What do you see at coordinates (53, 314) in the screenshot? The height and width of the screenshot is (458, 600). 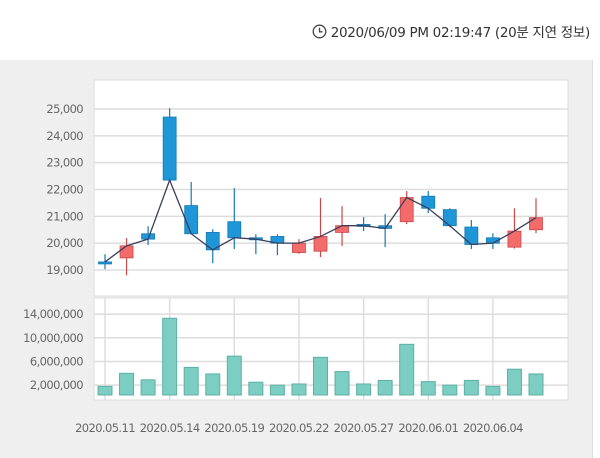 I see `volume-tick-label: 14,000,000` at bounding box center [53, 314].